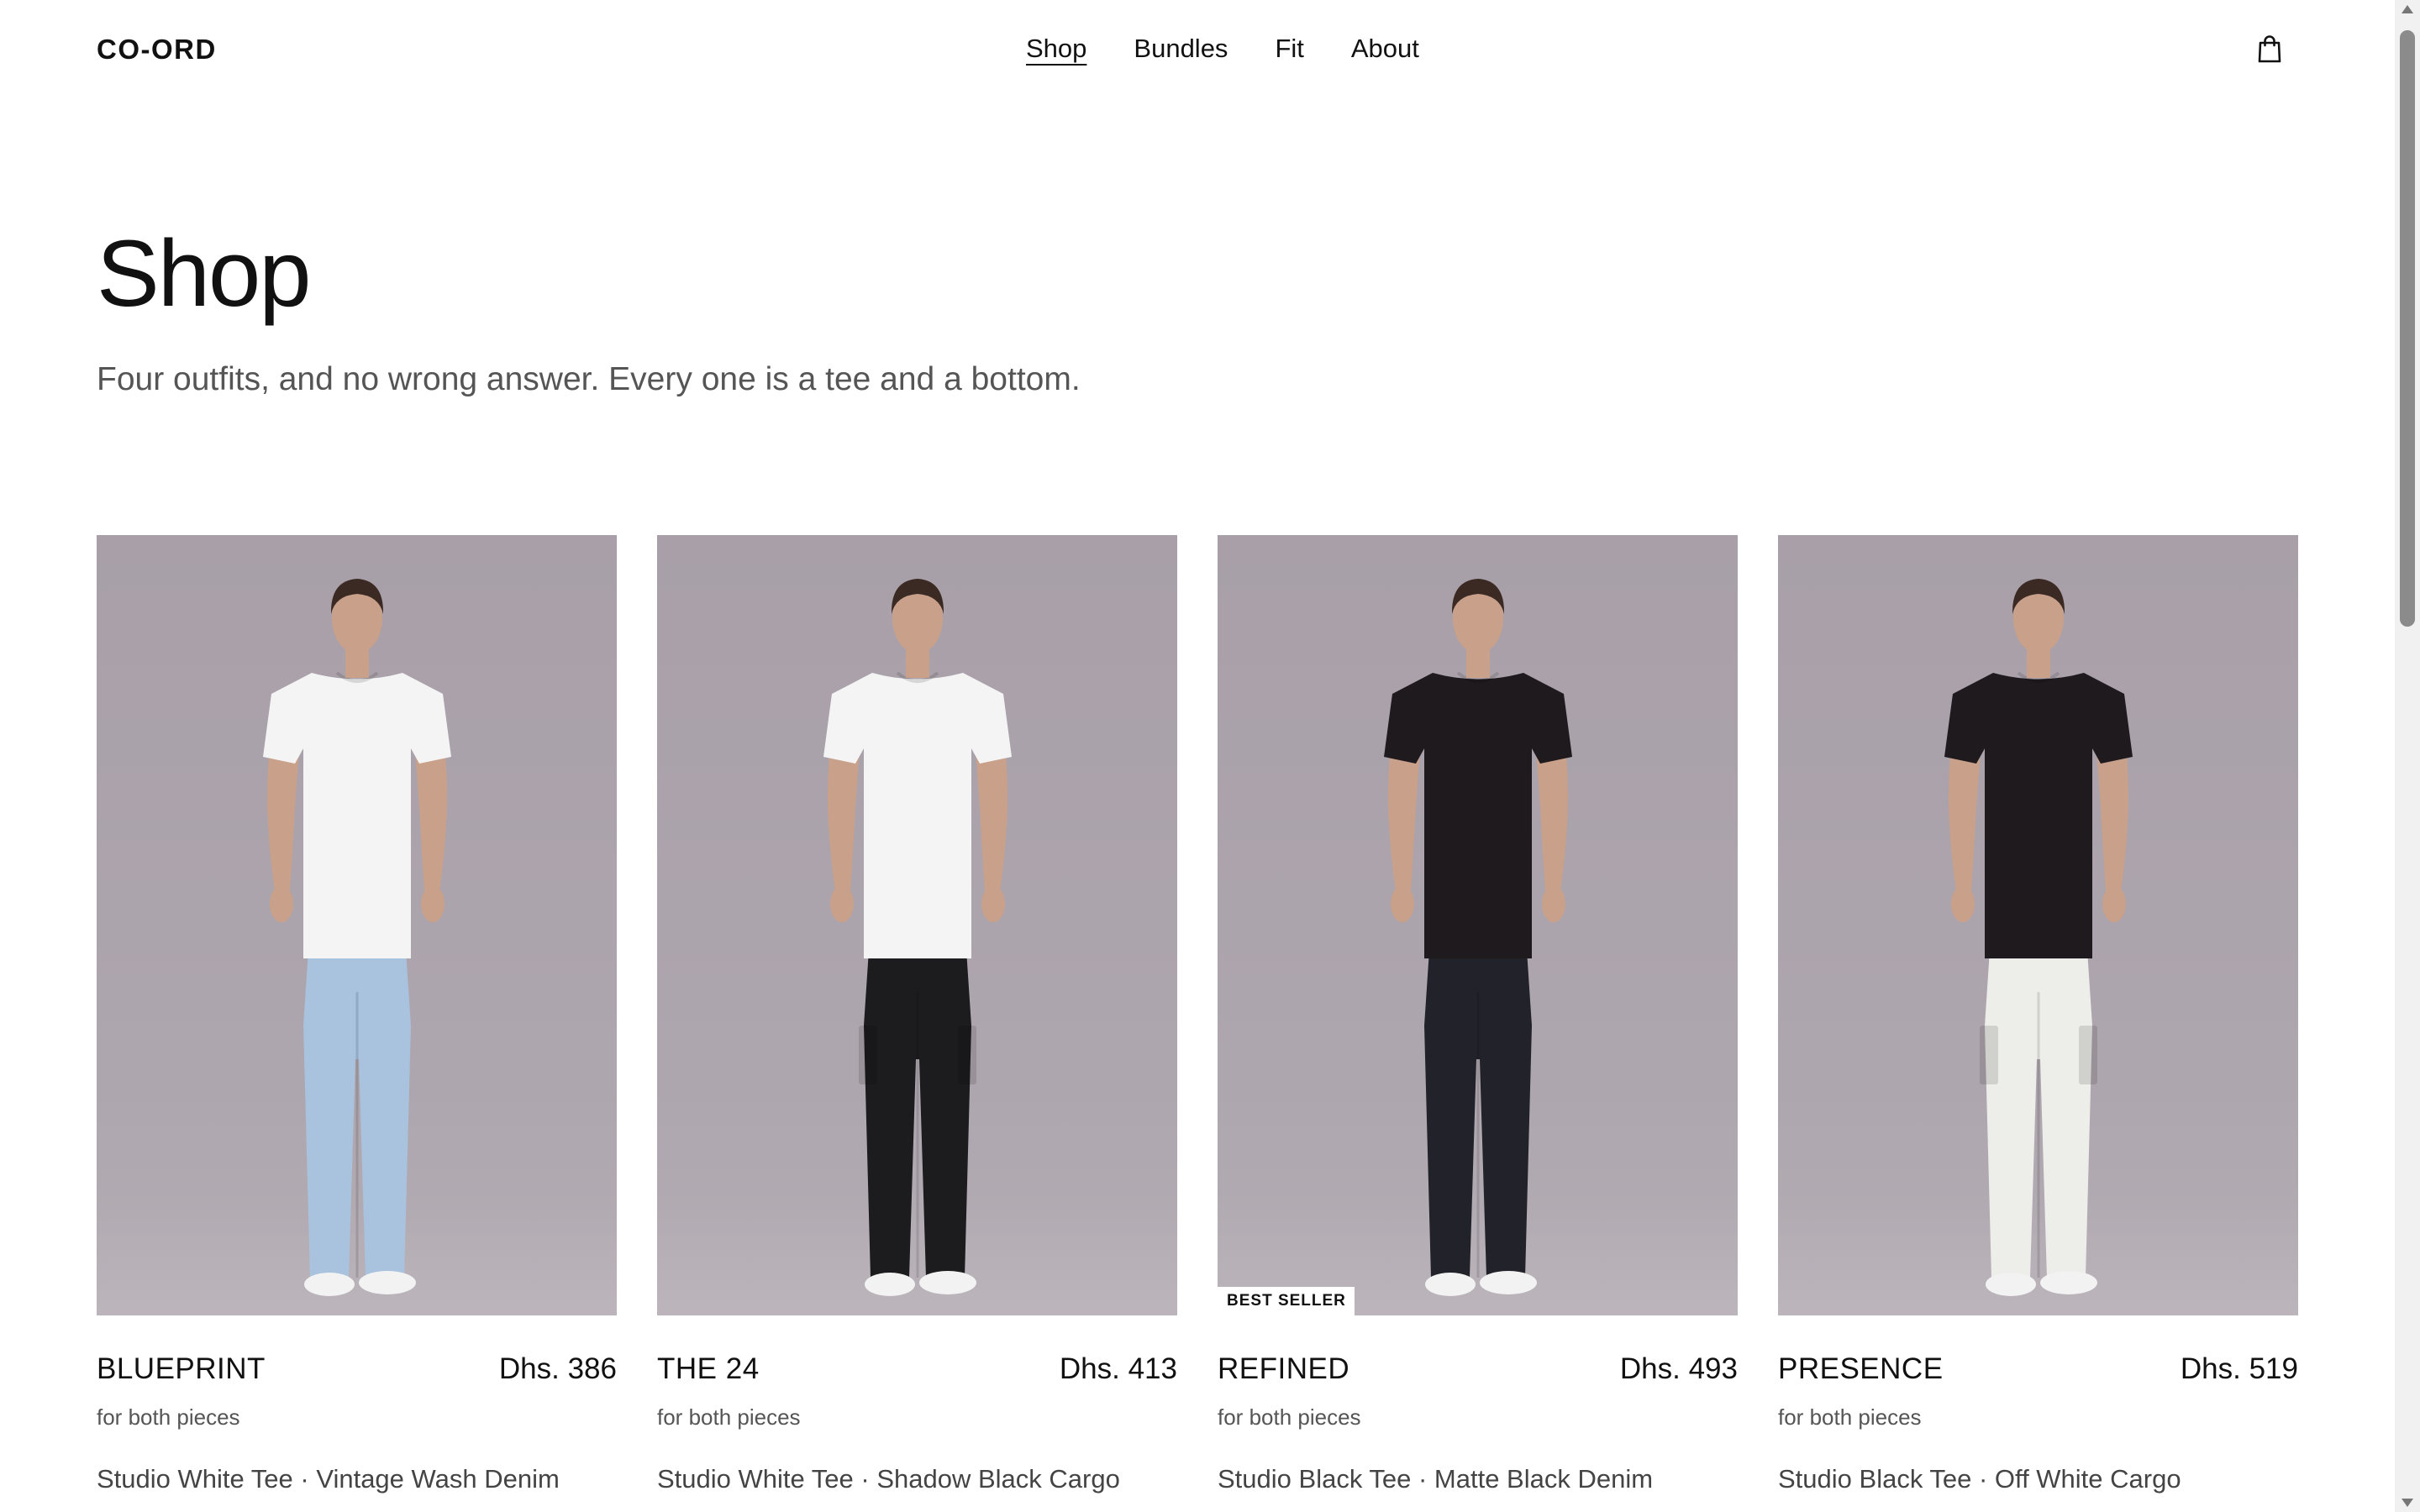 This screenshot has width=2420, height=1512. What do you see at coordinates (1181, 49) in the screenshot?
I see `nav-bundles: Bundles` at bounding box center [1181, 49].